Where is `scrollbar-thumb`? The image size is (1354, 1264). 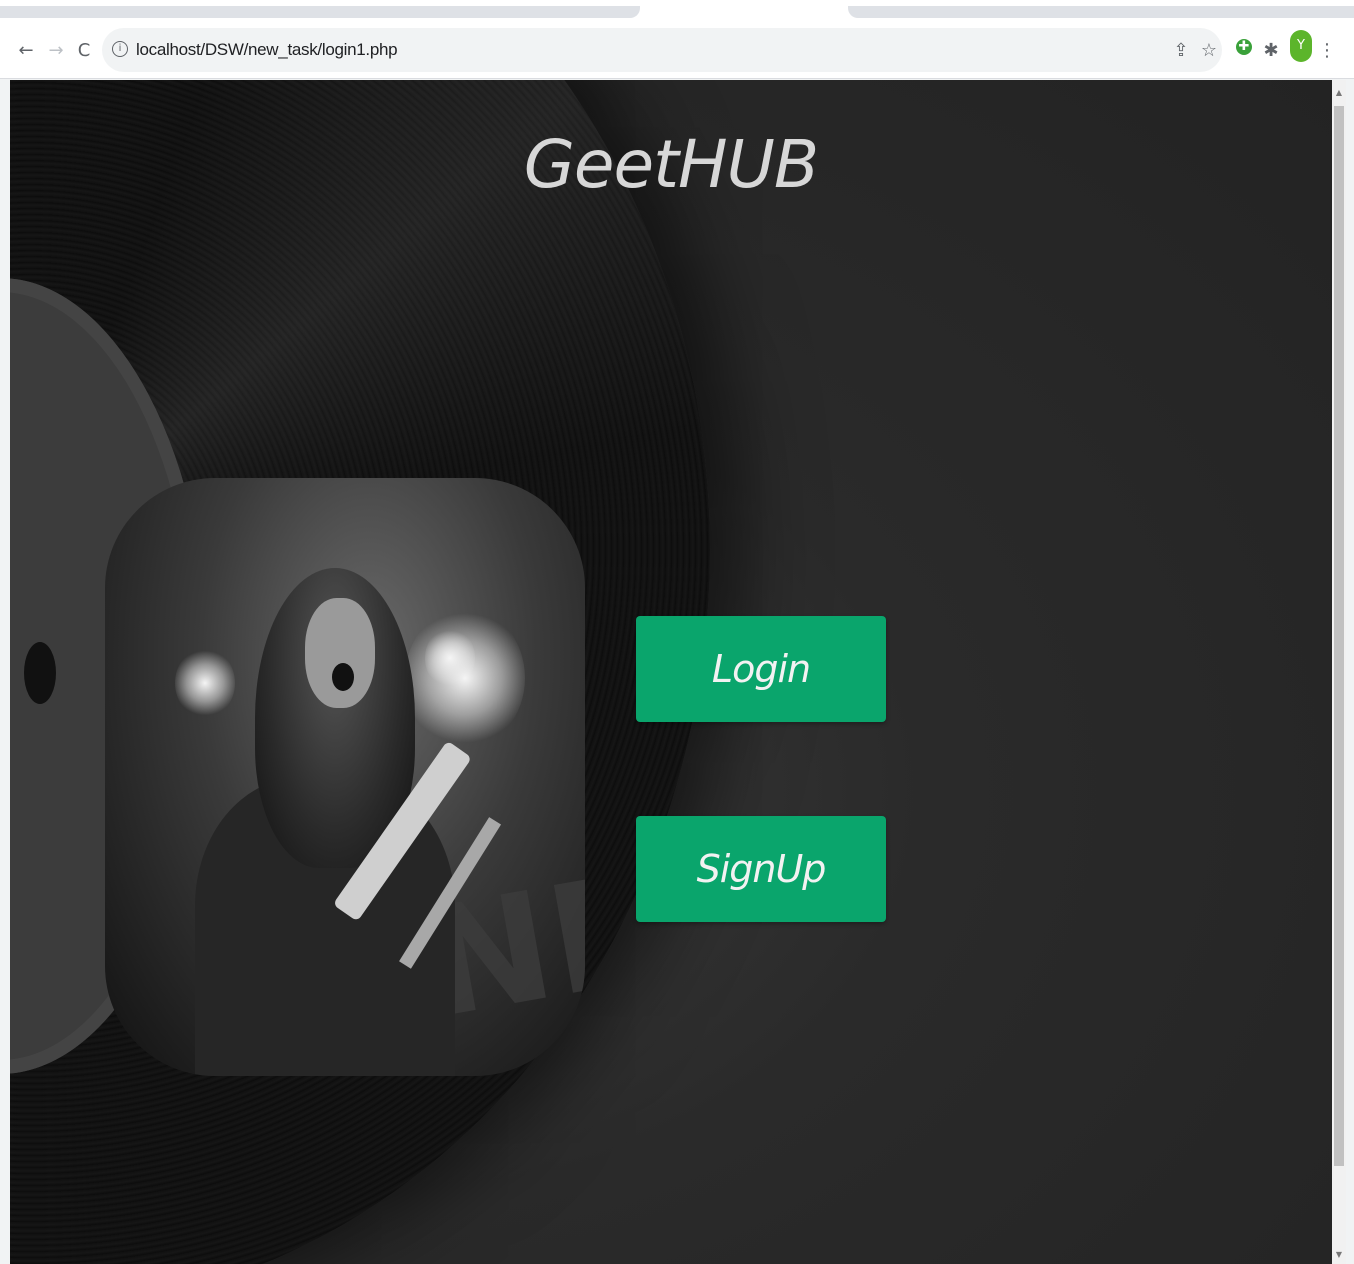
scrollbar-thumb is located at coordinates (1339, 636).